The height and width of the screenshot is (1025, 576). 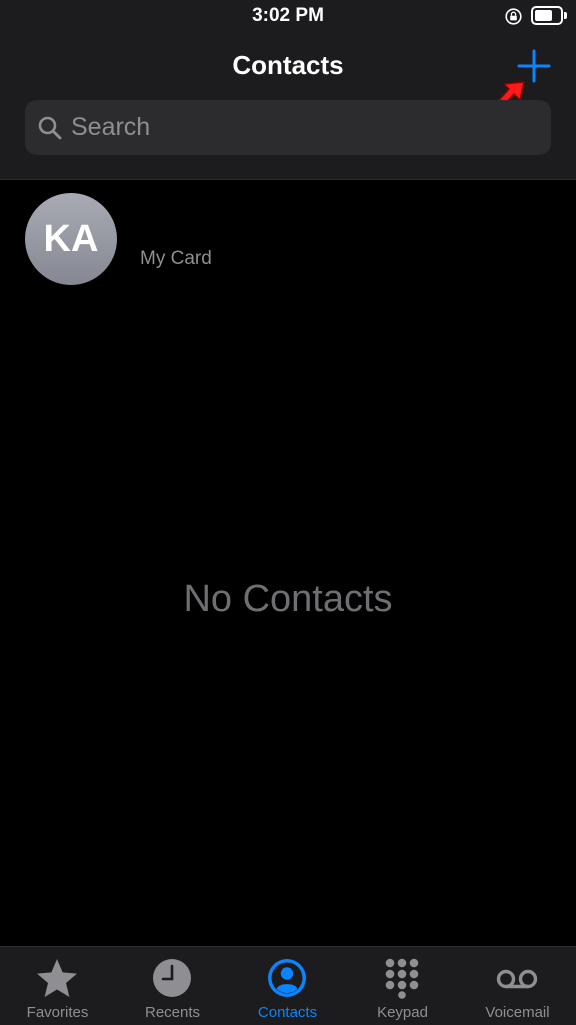 What do you see at coordinates (57, 978) in the screenshot?
I see `star-icon` at bounding box center [57, 978].